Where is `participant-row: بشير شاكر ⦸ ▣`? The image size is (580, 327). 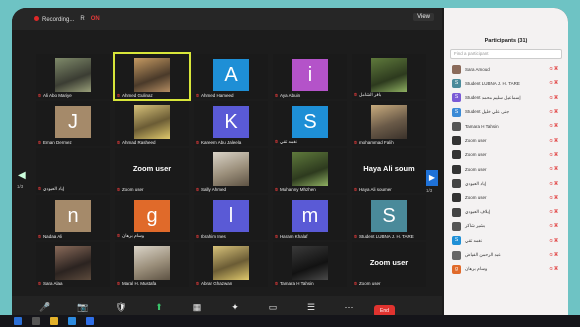 participant-row: بشير شاكر ⦸ ▣ is located at coordinates (506, 226).